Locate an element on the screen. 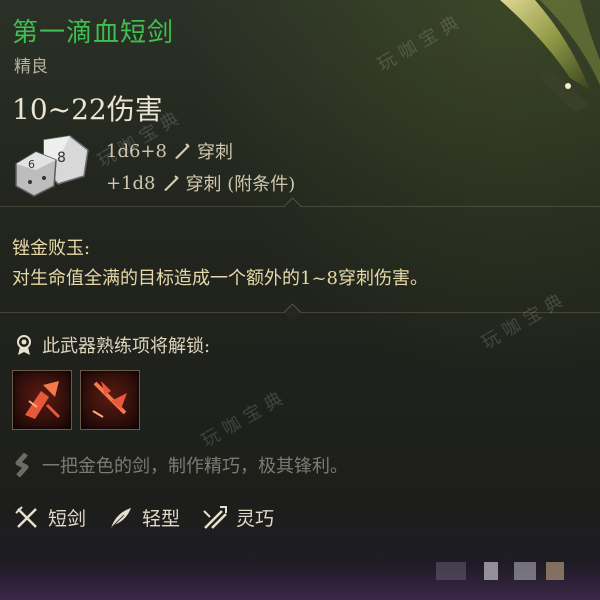 This screenshot has height=600, width=600. proficiency-icon is located at coordinates (24, 345).